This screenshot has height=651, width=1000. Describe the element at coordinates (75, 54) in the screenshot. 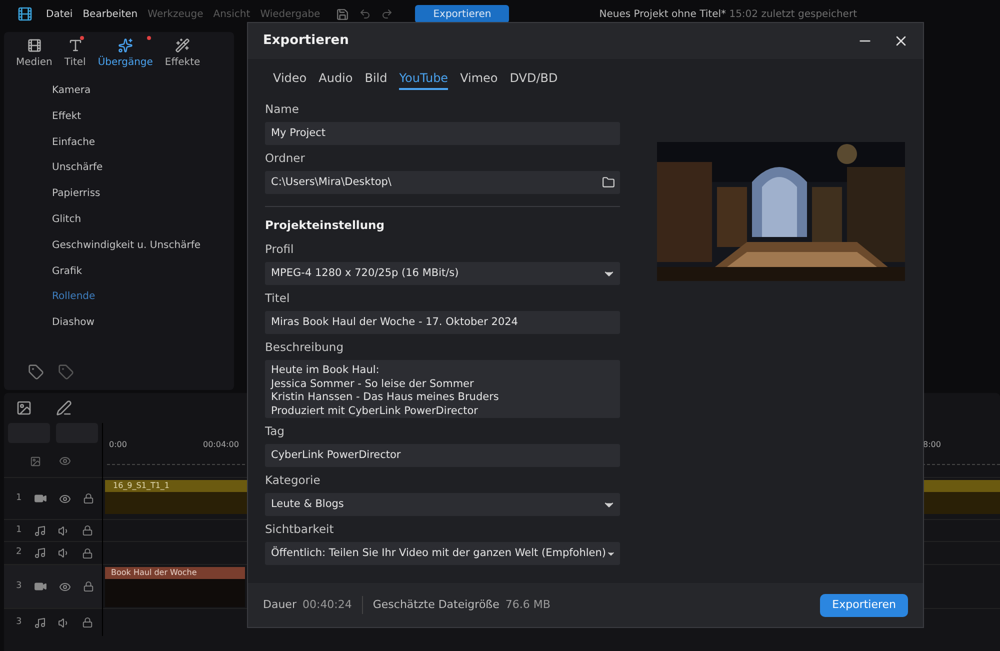

I see `library-tab: Titel` at that location.